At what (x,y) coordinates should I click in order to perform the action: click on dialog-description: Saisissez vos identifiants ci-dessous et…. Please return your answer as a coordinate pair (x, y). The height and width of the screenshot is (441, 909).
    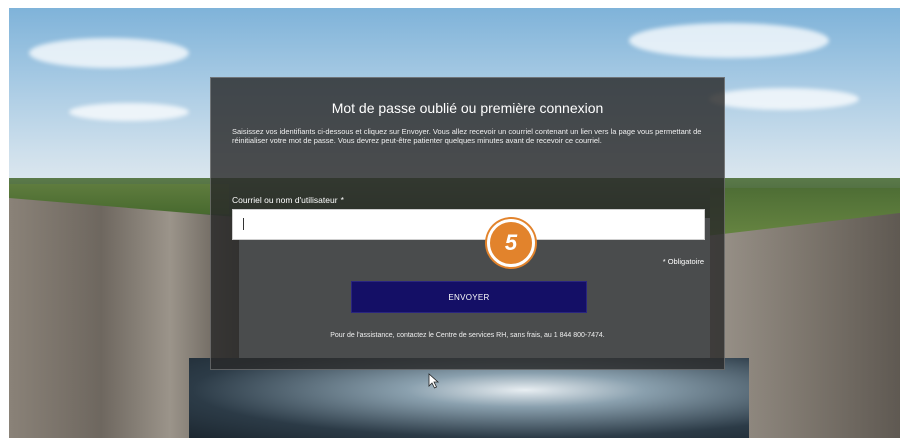
    Looking at the image, I should click on (467, 136).